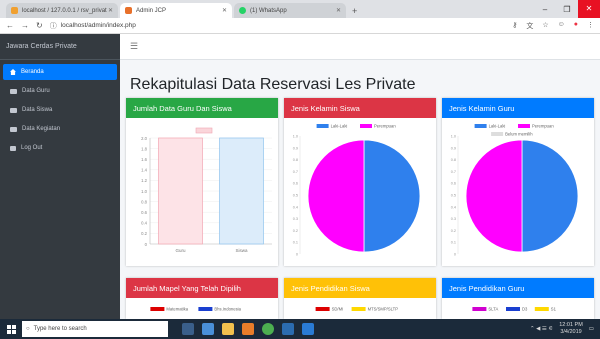 The image size is (600, 339). I want to click on card-title: Jenis Kelamin Siswa, so click(360, 108).